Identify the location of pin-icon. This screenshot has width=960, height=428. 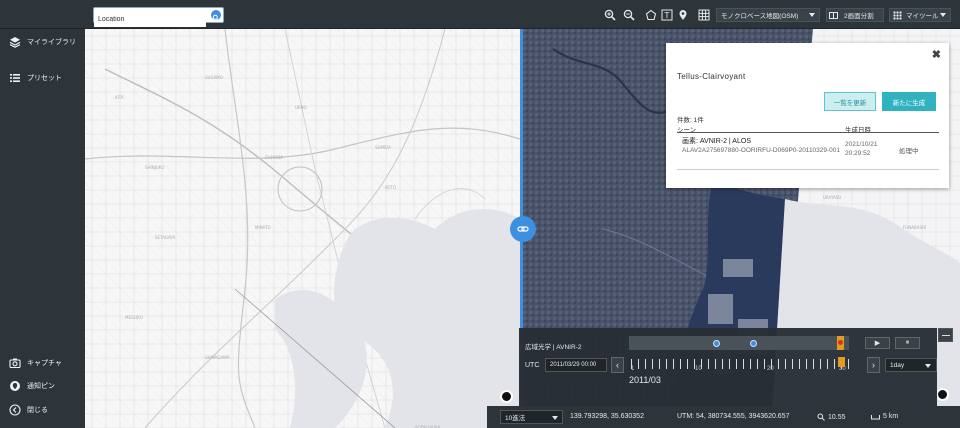
(15, 386).